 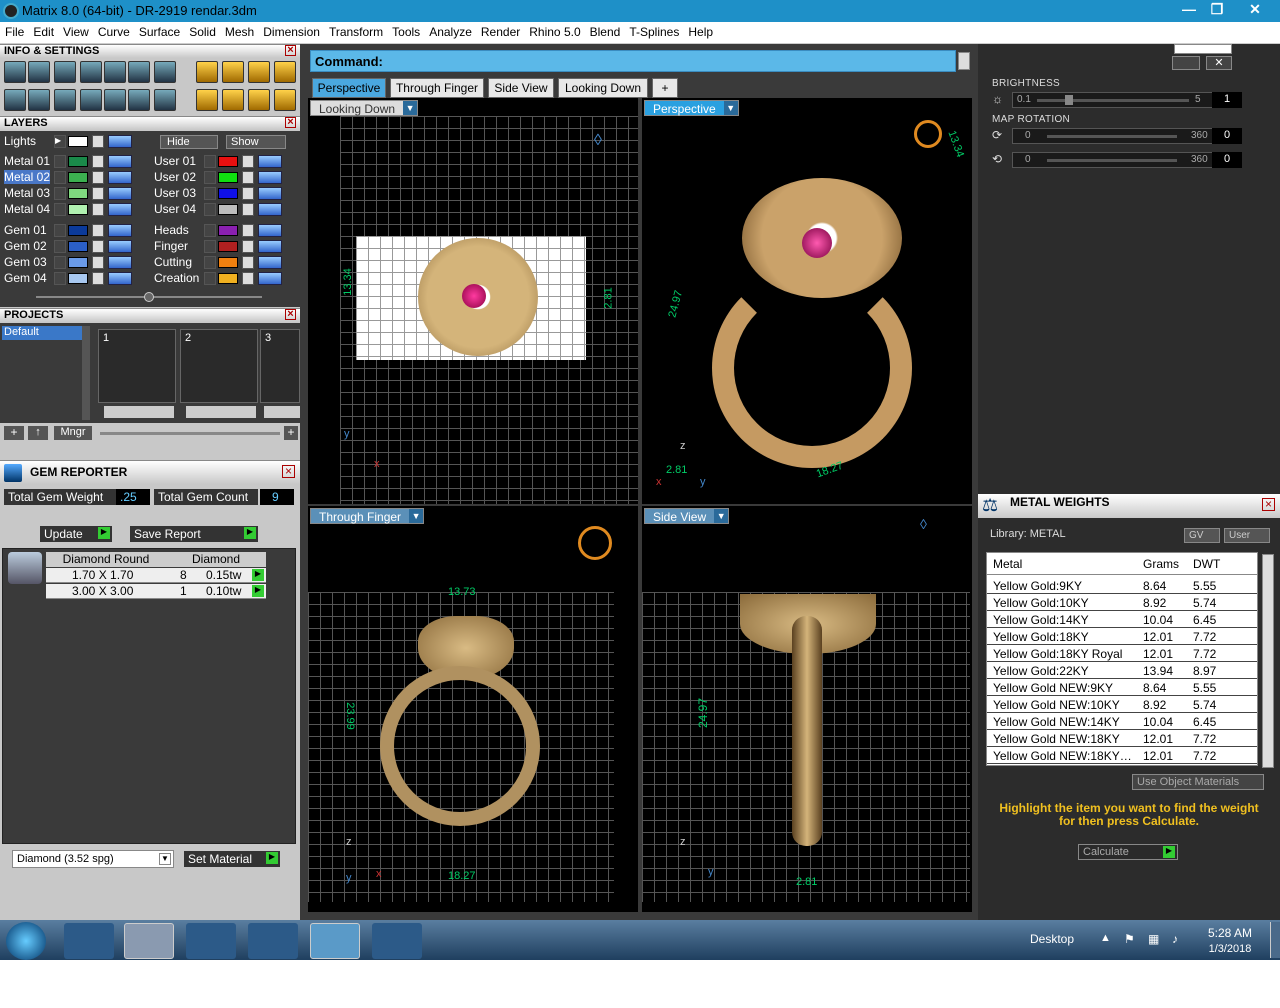 I want to click on projects-slider, so click(x=190, y=433).